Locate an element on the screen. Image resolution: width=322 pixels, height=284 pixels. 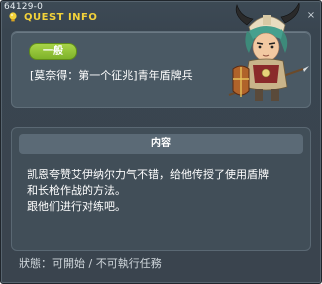
quest-status: 狀態：可開始 / 不可執行任務 is located at coordinates (90, 264).